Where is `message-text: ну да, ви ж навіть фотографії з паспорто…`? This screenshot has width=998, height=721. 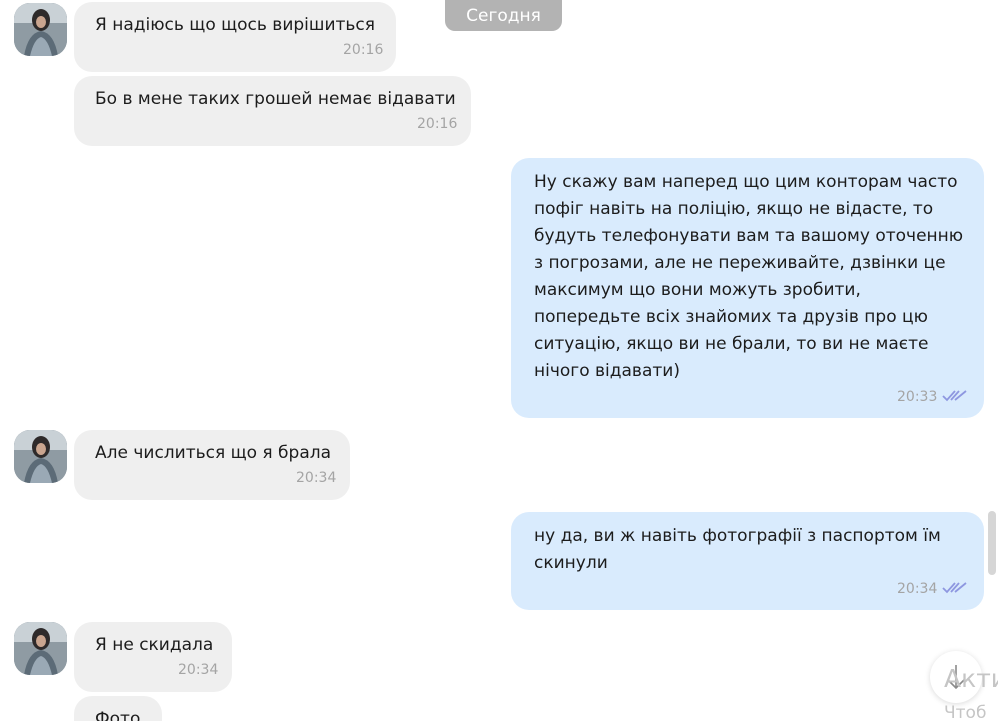
message-text: ну да, ви ж навіть фотографії з паспорто… is located at coordinates (737, 536).